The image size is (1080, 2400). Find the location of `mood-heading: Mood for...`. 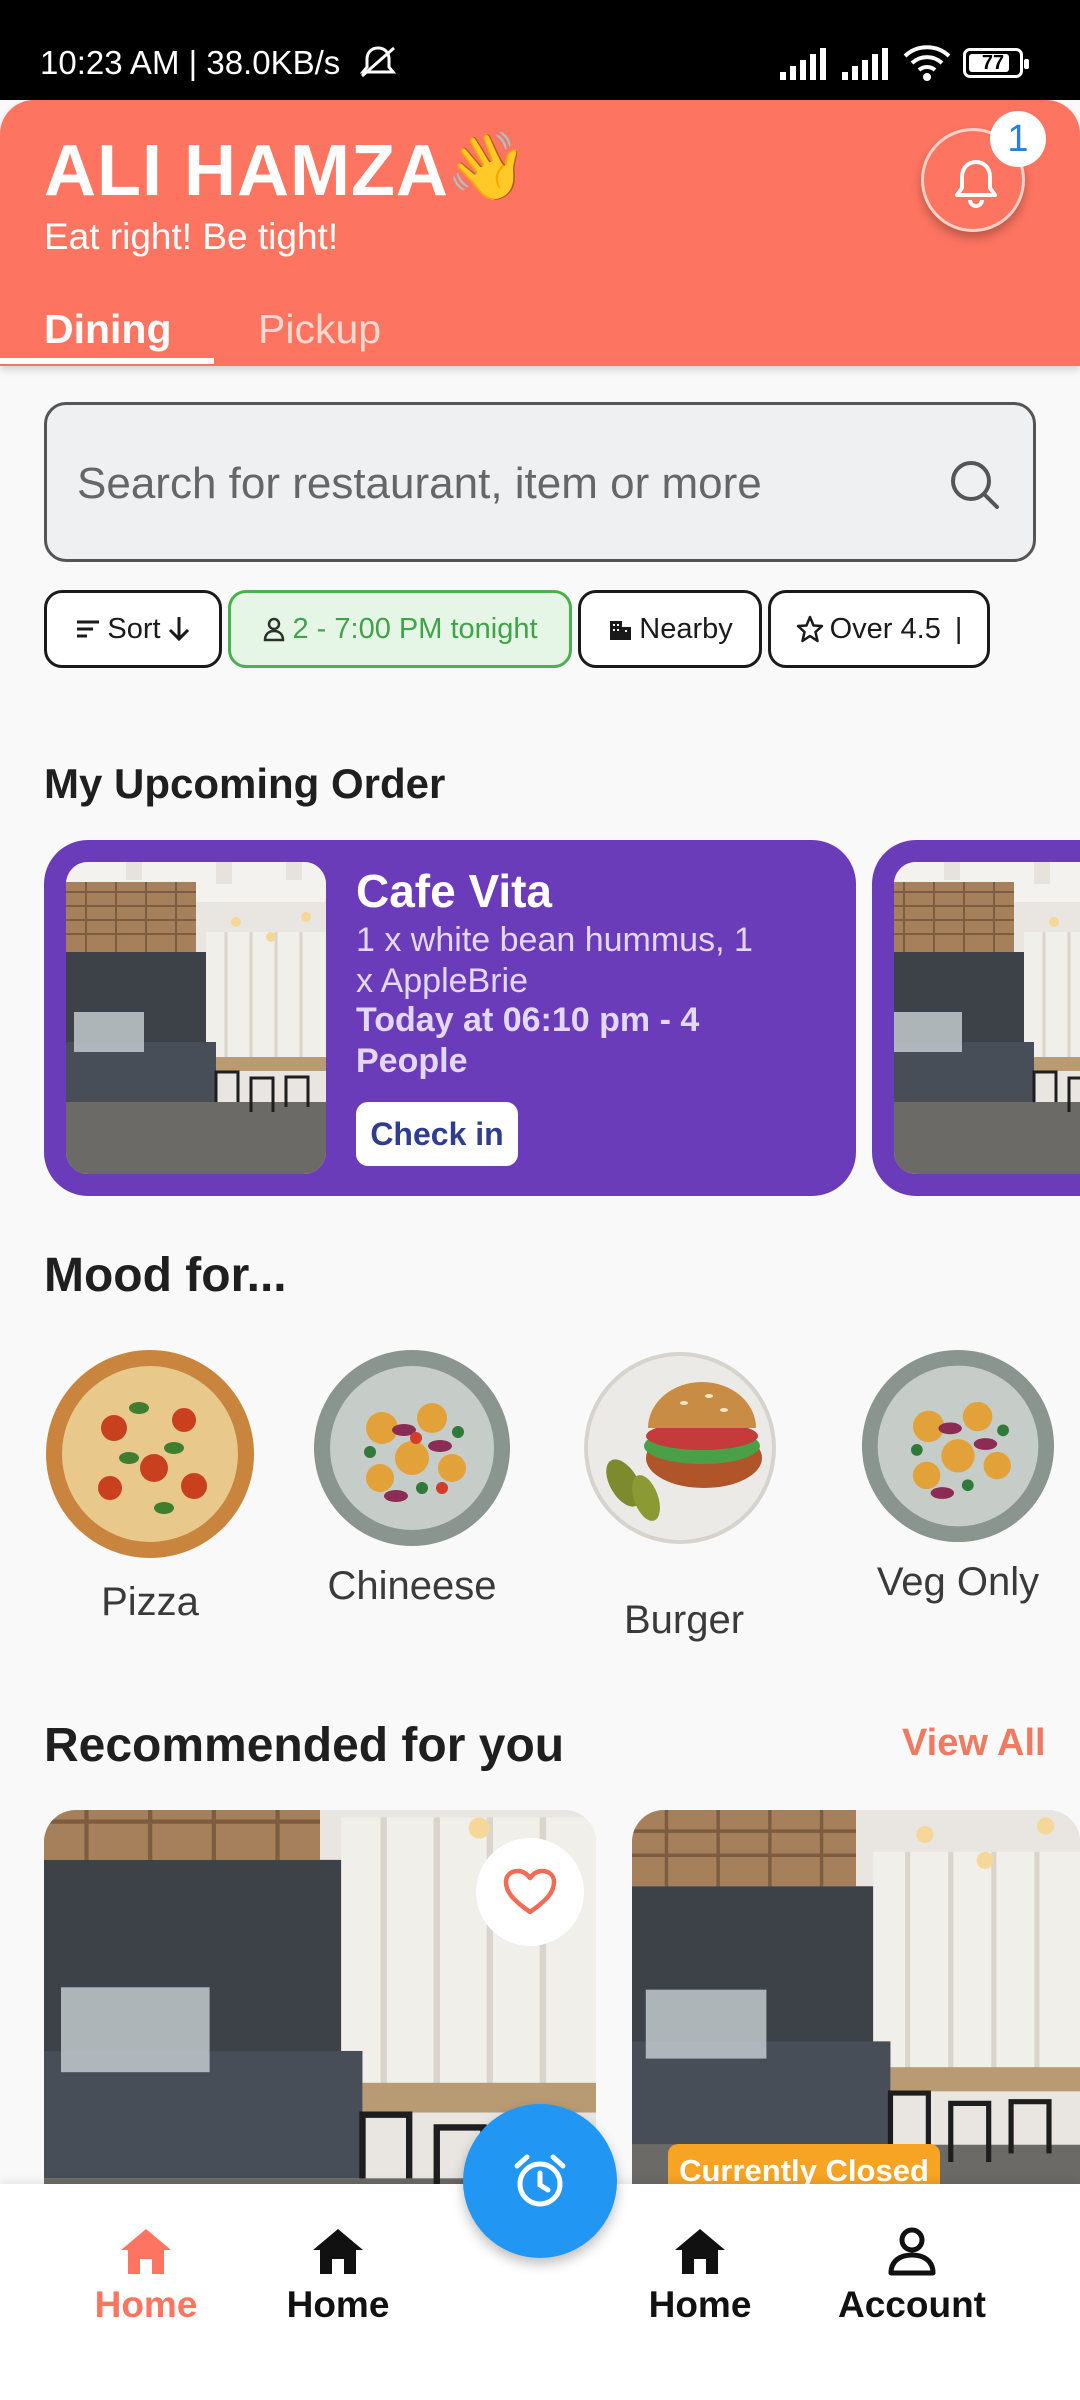

mood-heading: Mood for... is located at coordinates (165, 1275).